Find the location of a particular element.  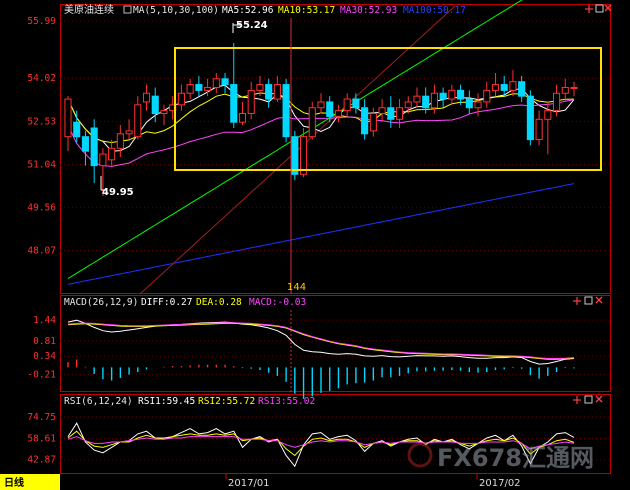

macd-tick-label: 1.44 is located at coordinates (44, 320).